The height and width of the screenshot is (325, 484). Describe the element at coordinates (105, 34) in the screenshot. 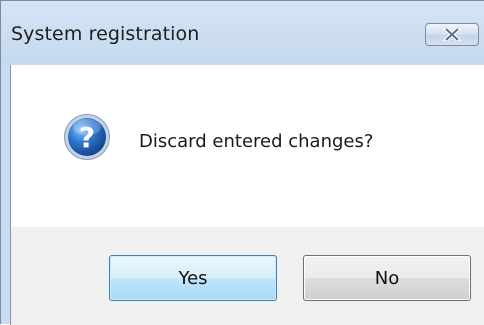

I see `window-title: System registration` at that location.